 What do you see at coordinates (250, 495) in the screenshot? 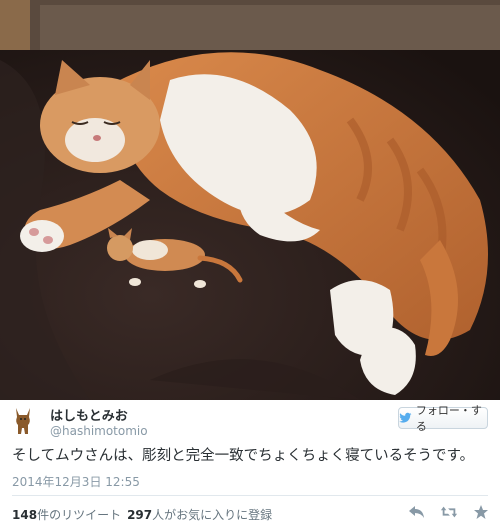
I see `divider` at bounding box center [250, 495].